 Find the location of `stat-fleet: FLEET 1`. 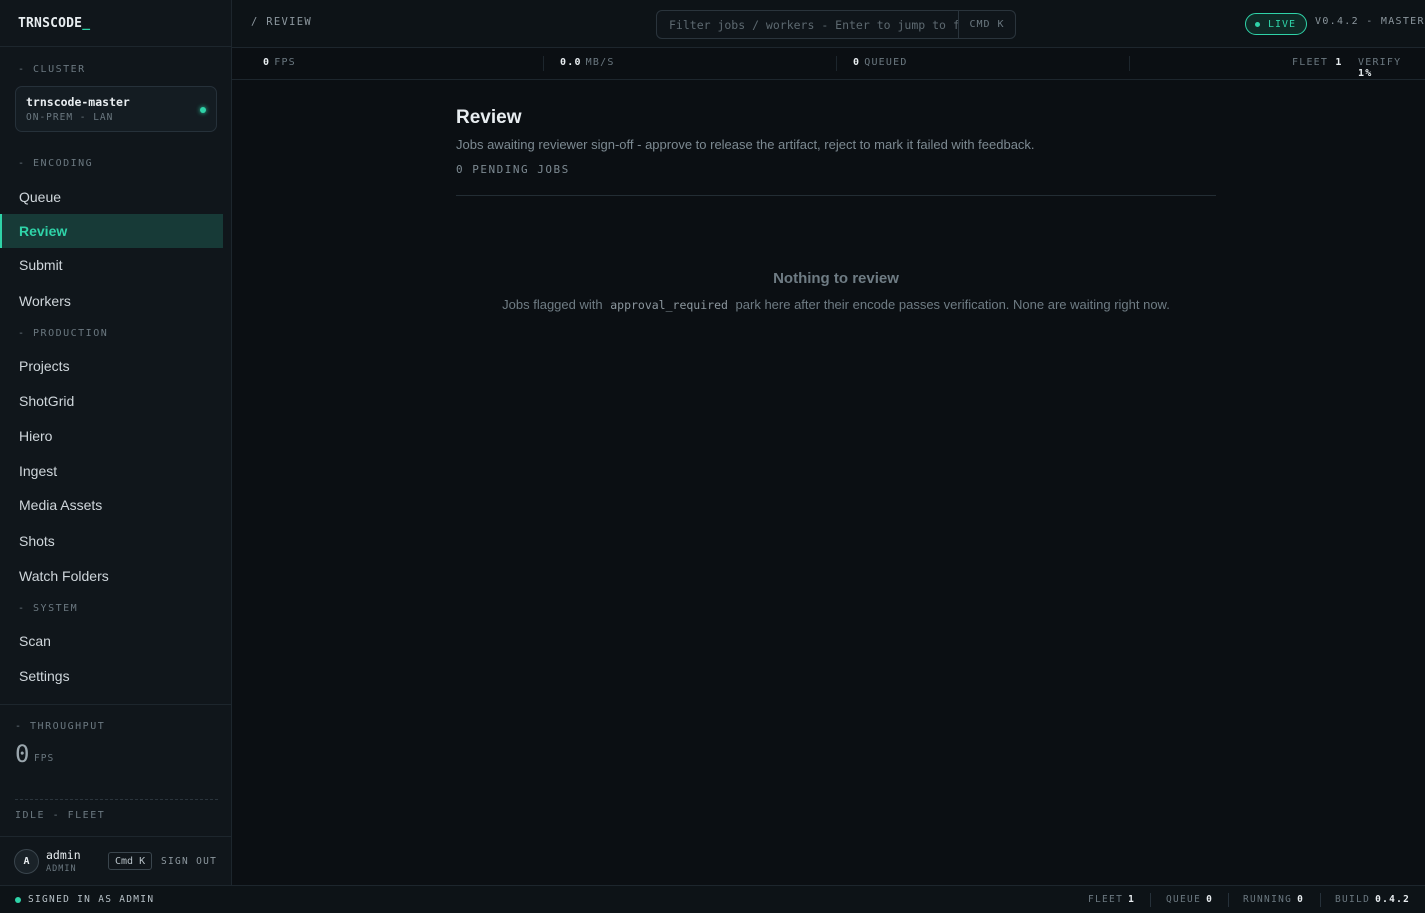

stat-fleet: FLEET 1 is located at coordinates (1317, 62).